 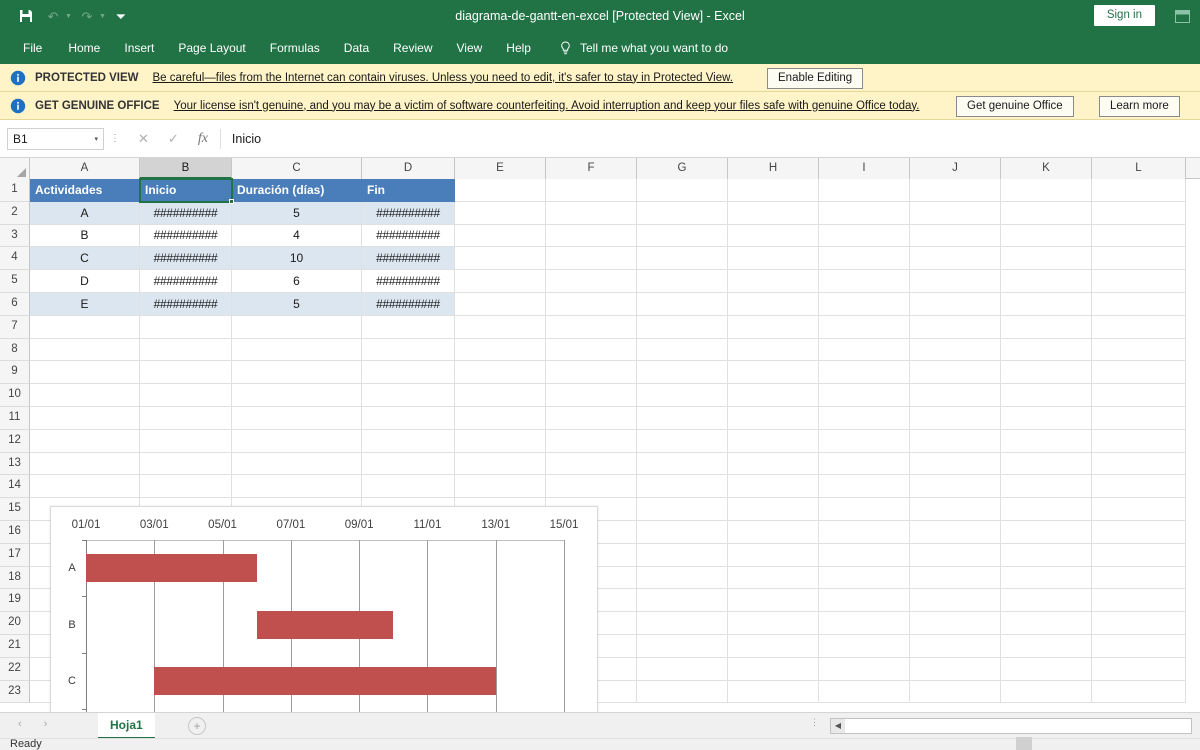 What do you see at coordinates (408, 304) in the screenshot?
I see `cell-D6: ##########` at bounding box center [408, 304].